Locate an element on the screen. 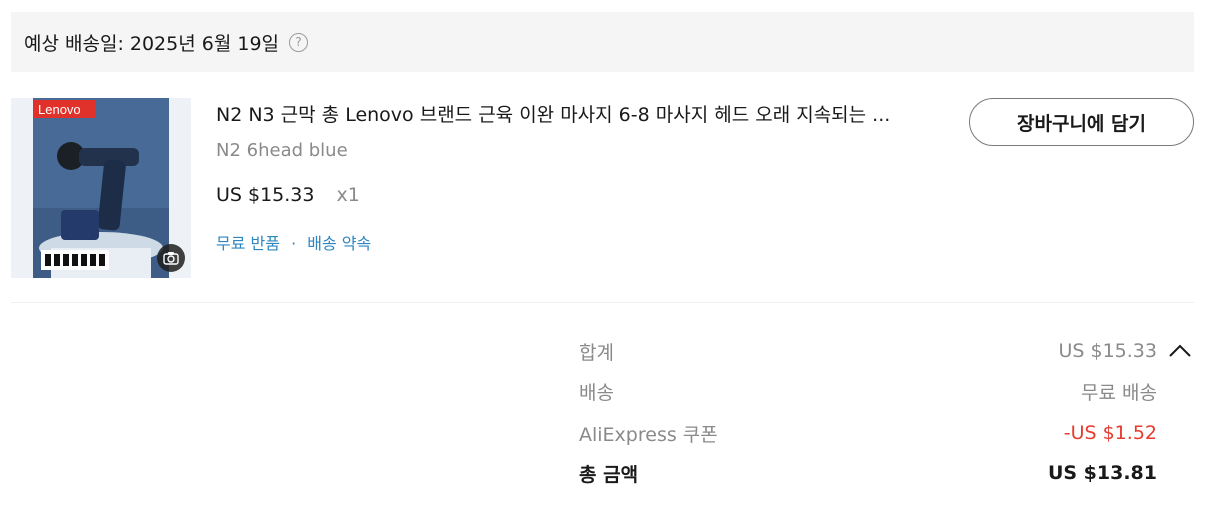 The width and height of the screenshot is (1210, 505). product-variant: N2 6head blue is located at coordinates (282, 150).